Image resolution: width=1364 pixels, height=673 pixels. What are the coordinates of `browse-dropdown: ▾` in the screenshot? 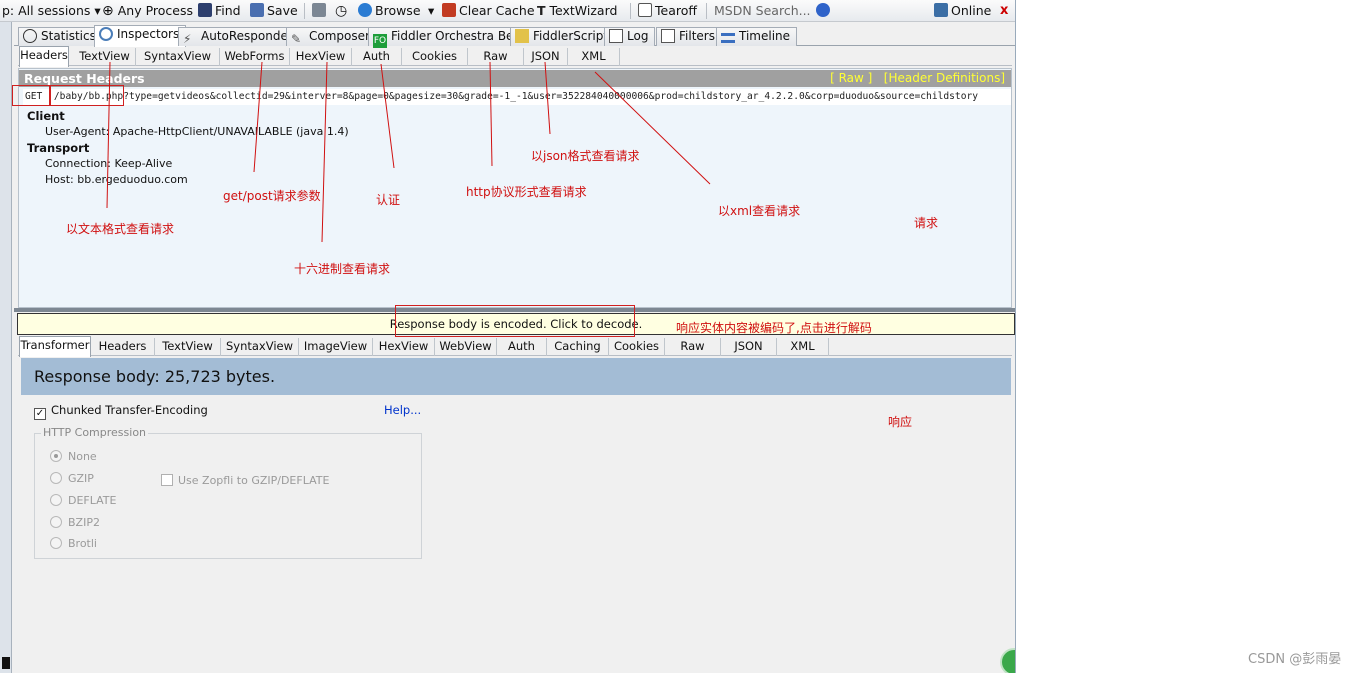 It's located at (431, 11).